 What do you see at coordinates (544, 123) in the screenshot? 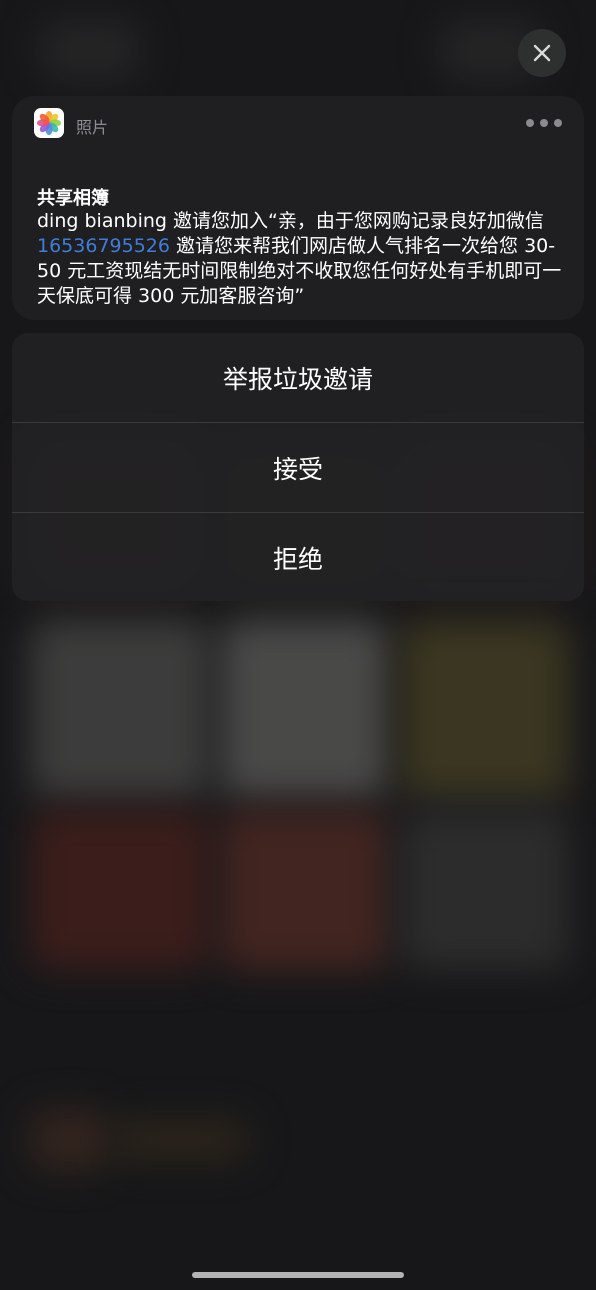
I see `more-icon` at bounding box center [544, 123].